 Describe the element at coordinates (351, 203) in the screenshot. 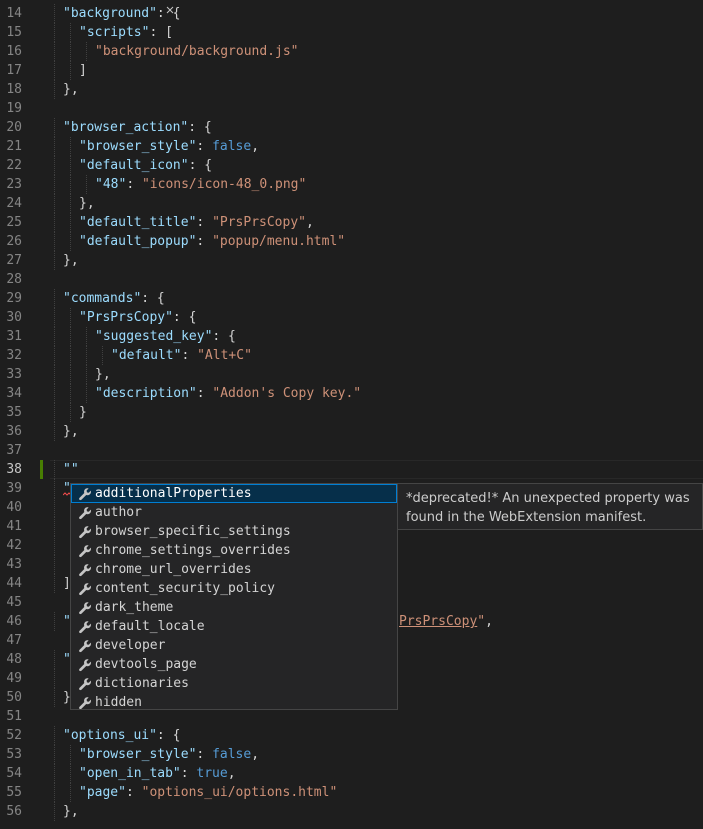

I see `code-line: 24},` at that location.